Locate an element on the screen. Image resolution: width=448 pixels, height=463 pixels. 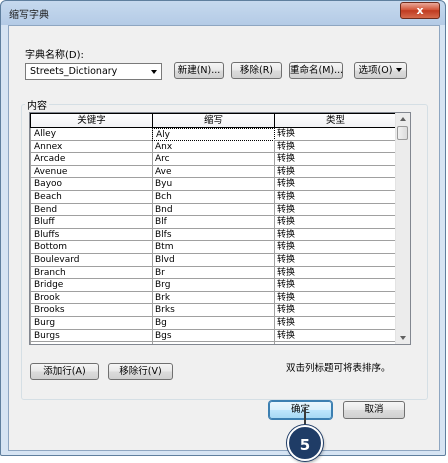
table-row: Bottom Btm 转换 is located at coordinates (213, 247).